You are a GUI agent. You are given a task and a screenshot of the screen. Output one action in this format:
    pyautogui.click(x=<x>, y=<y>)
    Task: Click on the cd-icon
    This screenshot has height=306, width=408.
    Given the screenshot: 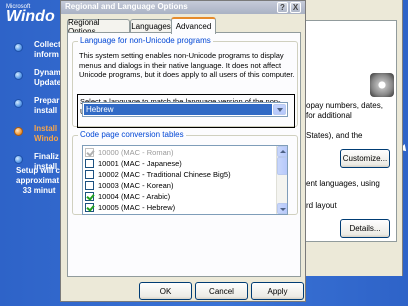 What is the action you would take?
    pyautogui.click(x=382, y=85)
    